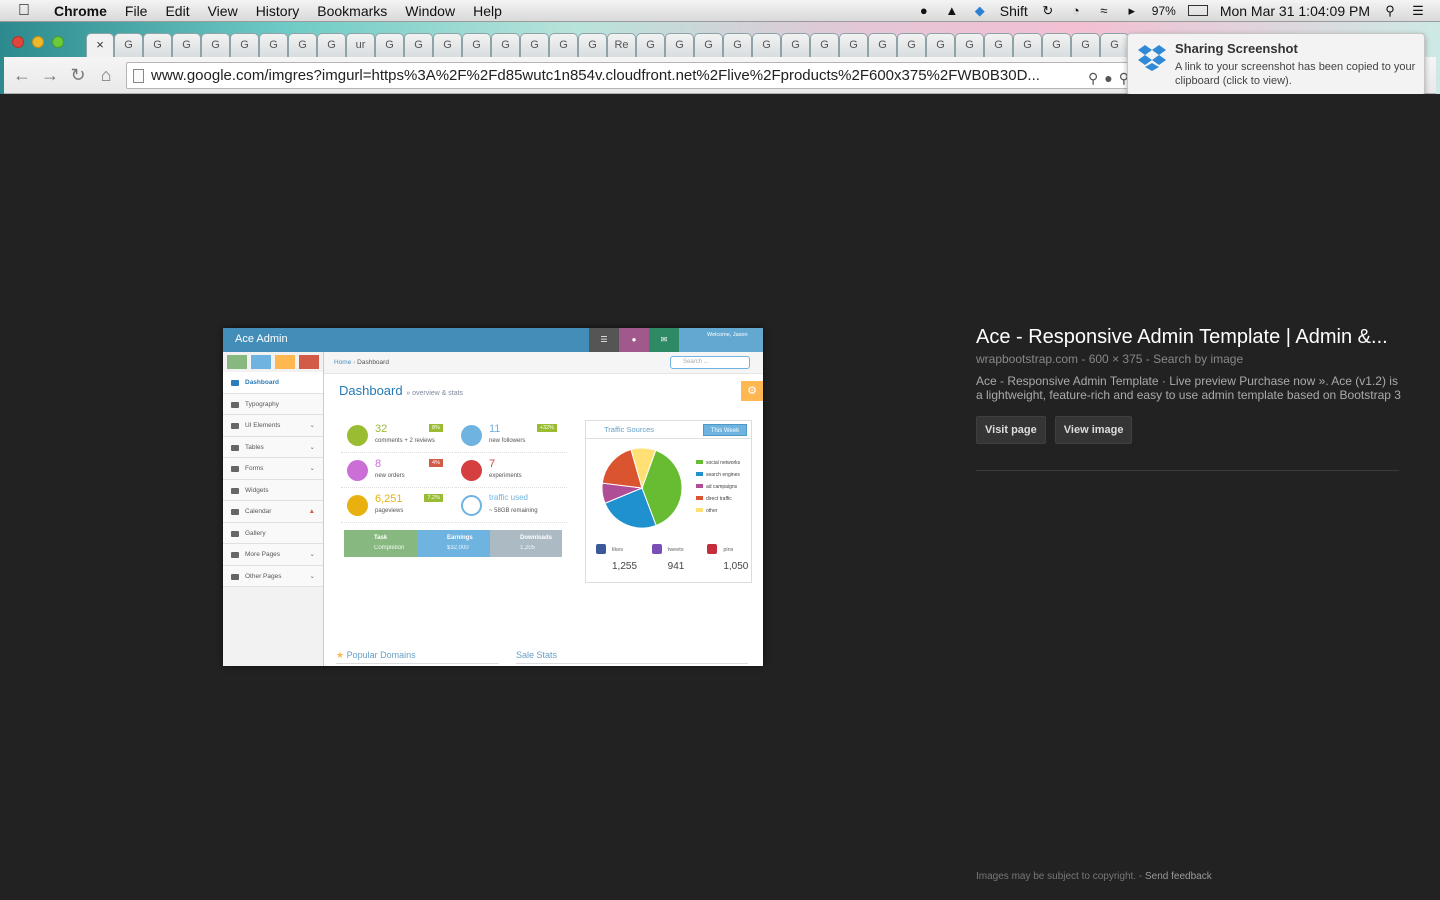 Image resolution: width=1440 pixels, height=900 pixels. I want to click on hat-icon: ▲, so click(952, 10).